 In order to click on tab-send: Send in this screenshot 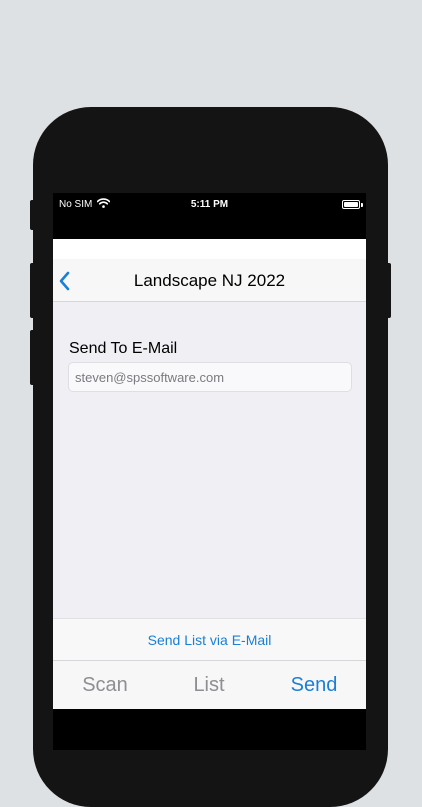, I will do `click(314, 685)`.